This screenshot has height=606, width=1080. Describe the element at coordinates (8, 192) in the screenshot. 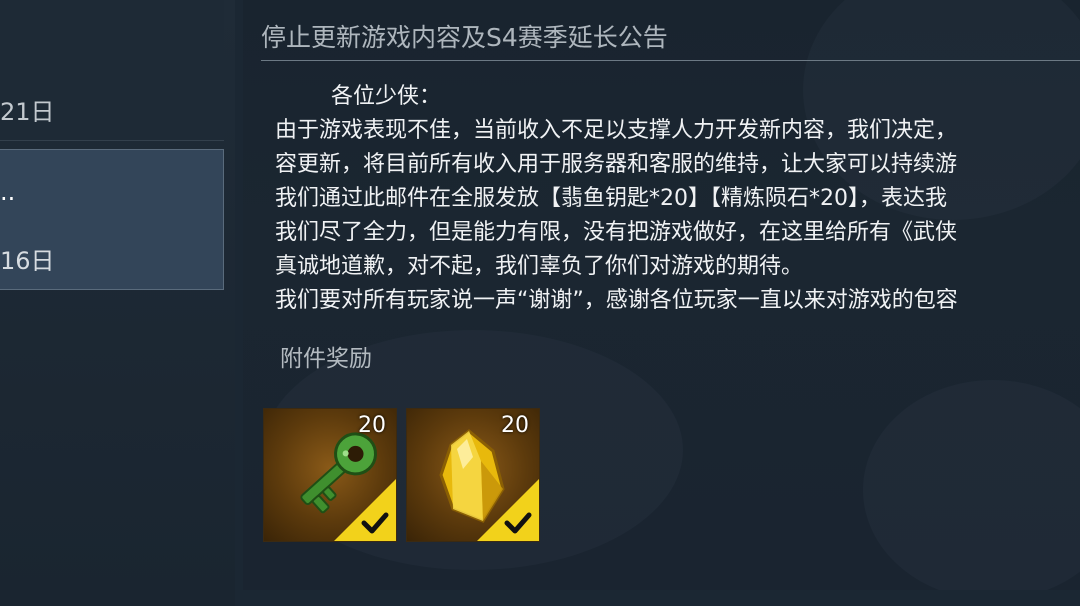

I see `mail-title: ..` at that location.